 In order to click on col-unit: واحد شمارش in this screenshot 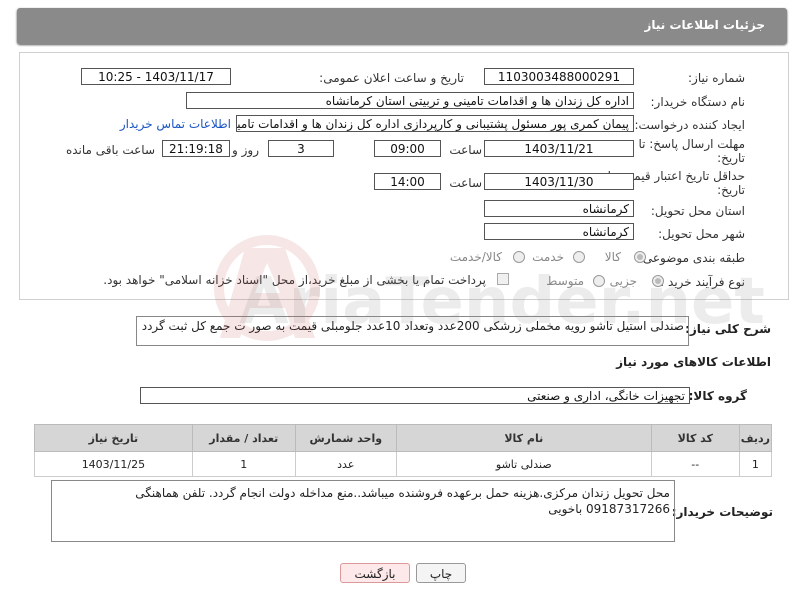, I will do `click(345, 438)`.